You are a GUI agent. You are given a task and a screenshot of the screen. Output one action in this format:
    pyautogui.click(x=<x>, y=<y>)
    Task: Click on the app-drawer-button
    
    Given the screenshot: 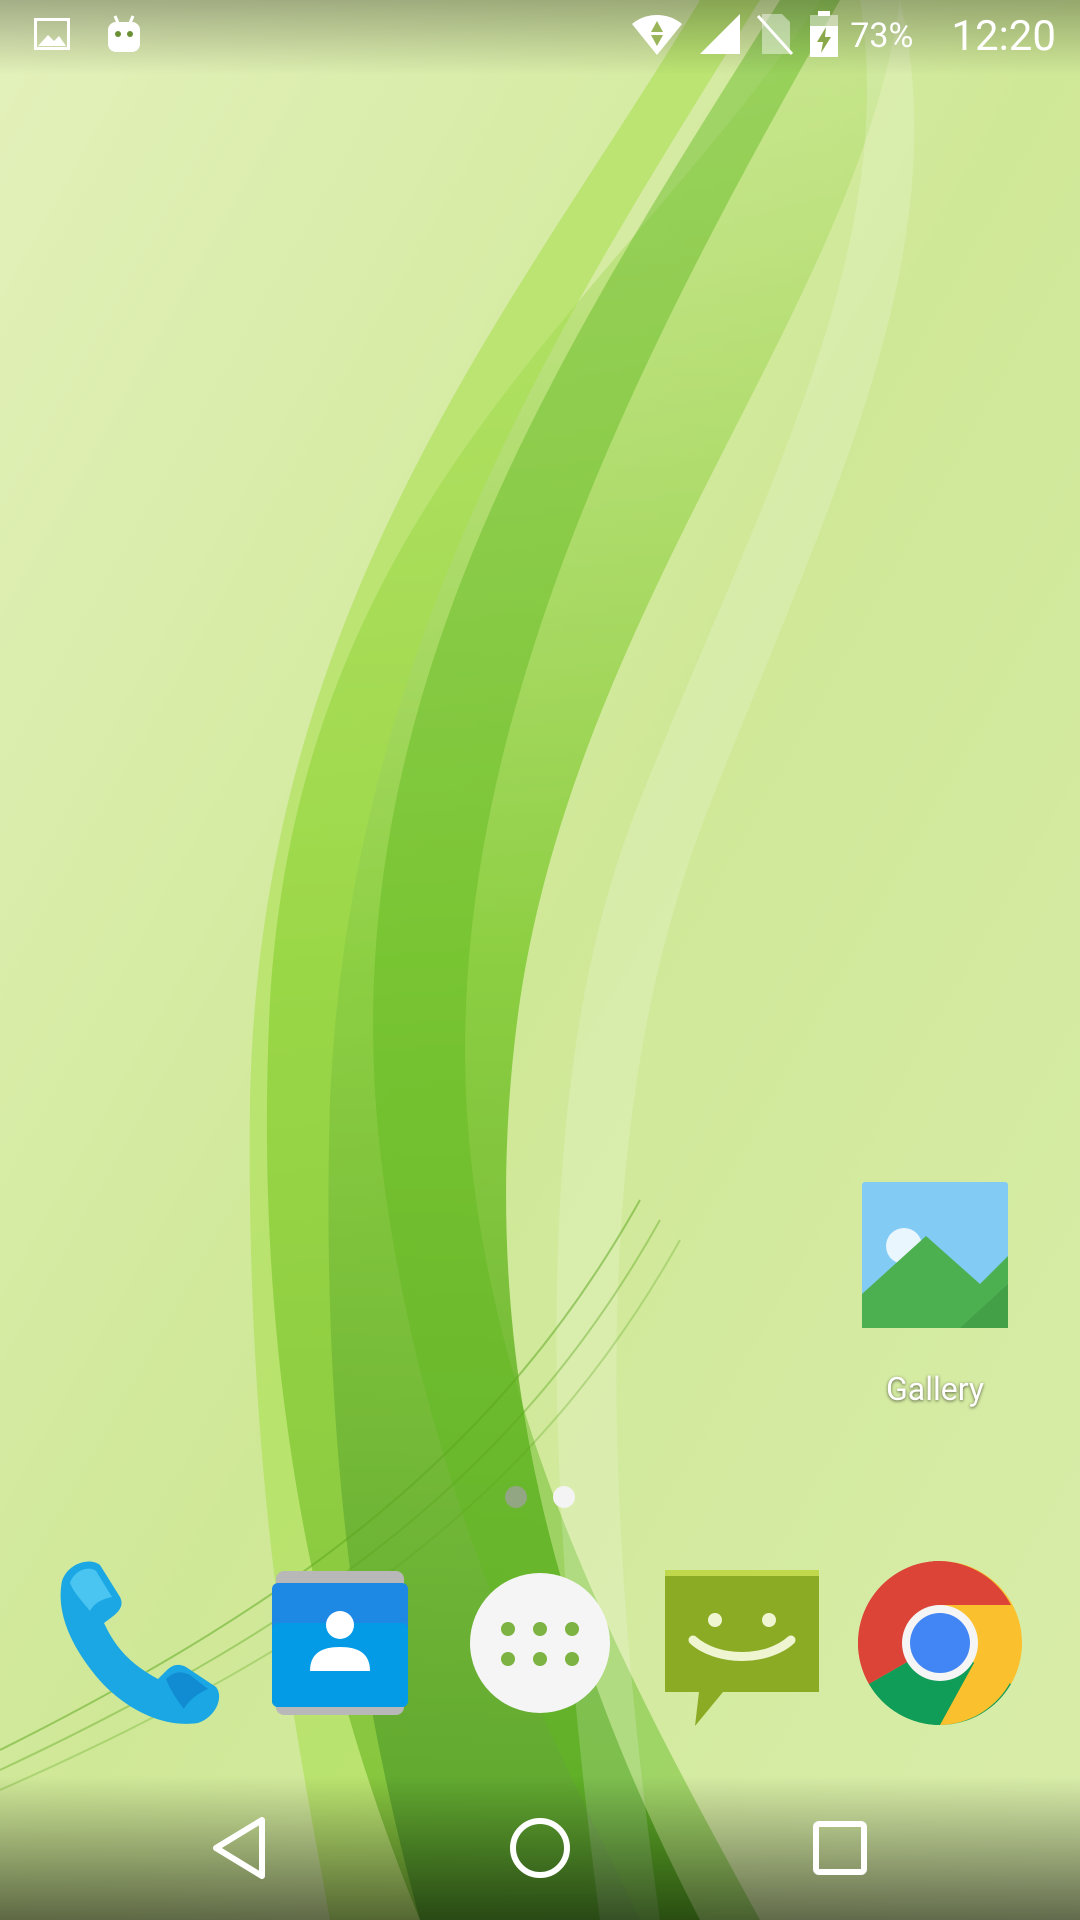 What is the action you would take?
    pyautogui.click(x=540, y=1645)
    